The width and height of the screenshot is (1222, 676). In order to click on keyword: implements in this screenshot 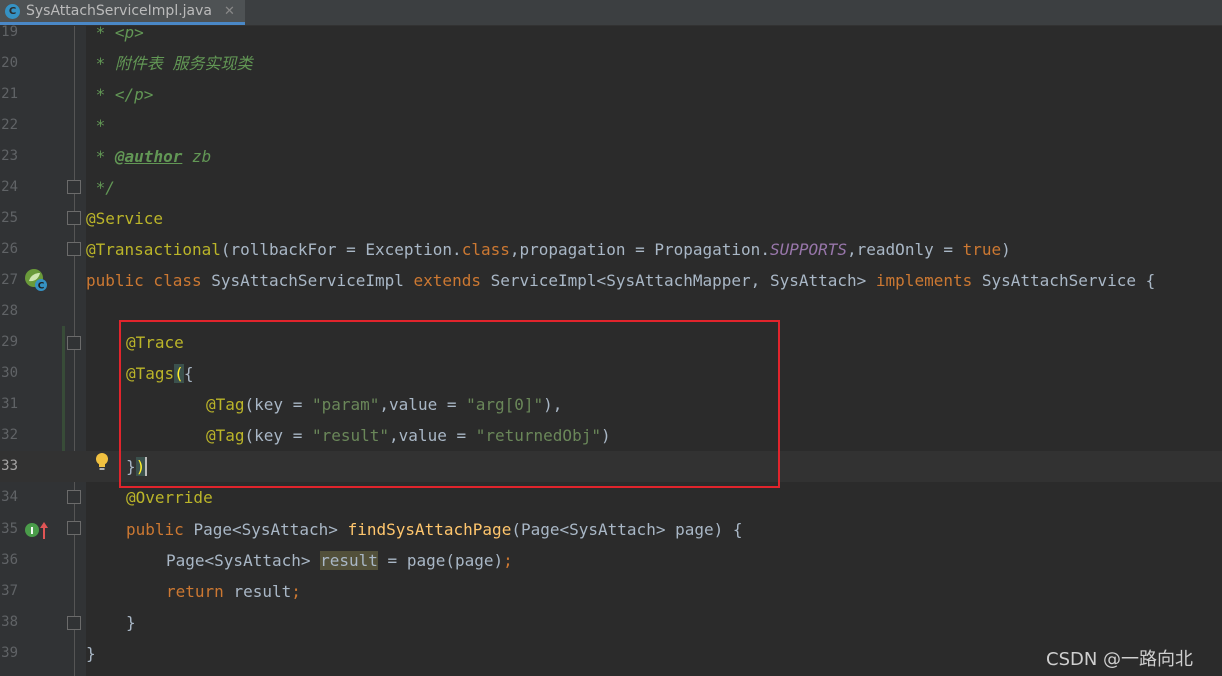, I will do `click(928, 280)`.